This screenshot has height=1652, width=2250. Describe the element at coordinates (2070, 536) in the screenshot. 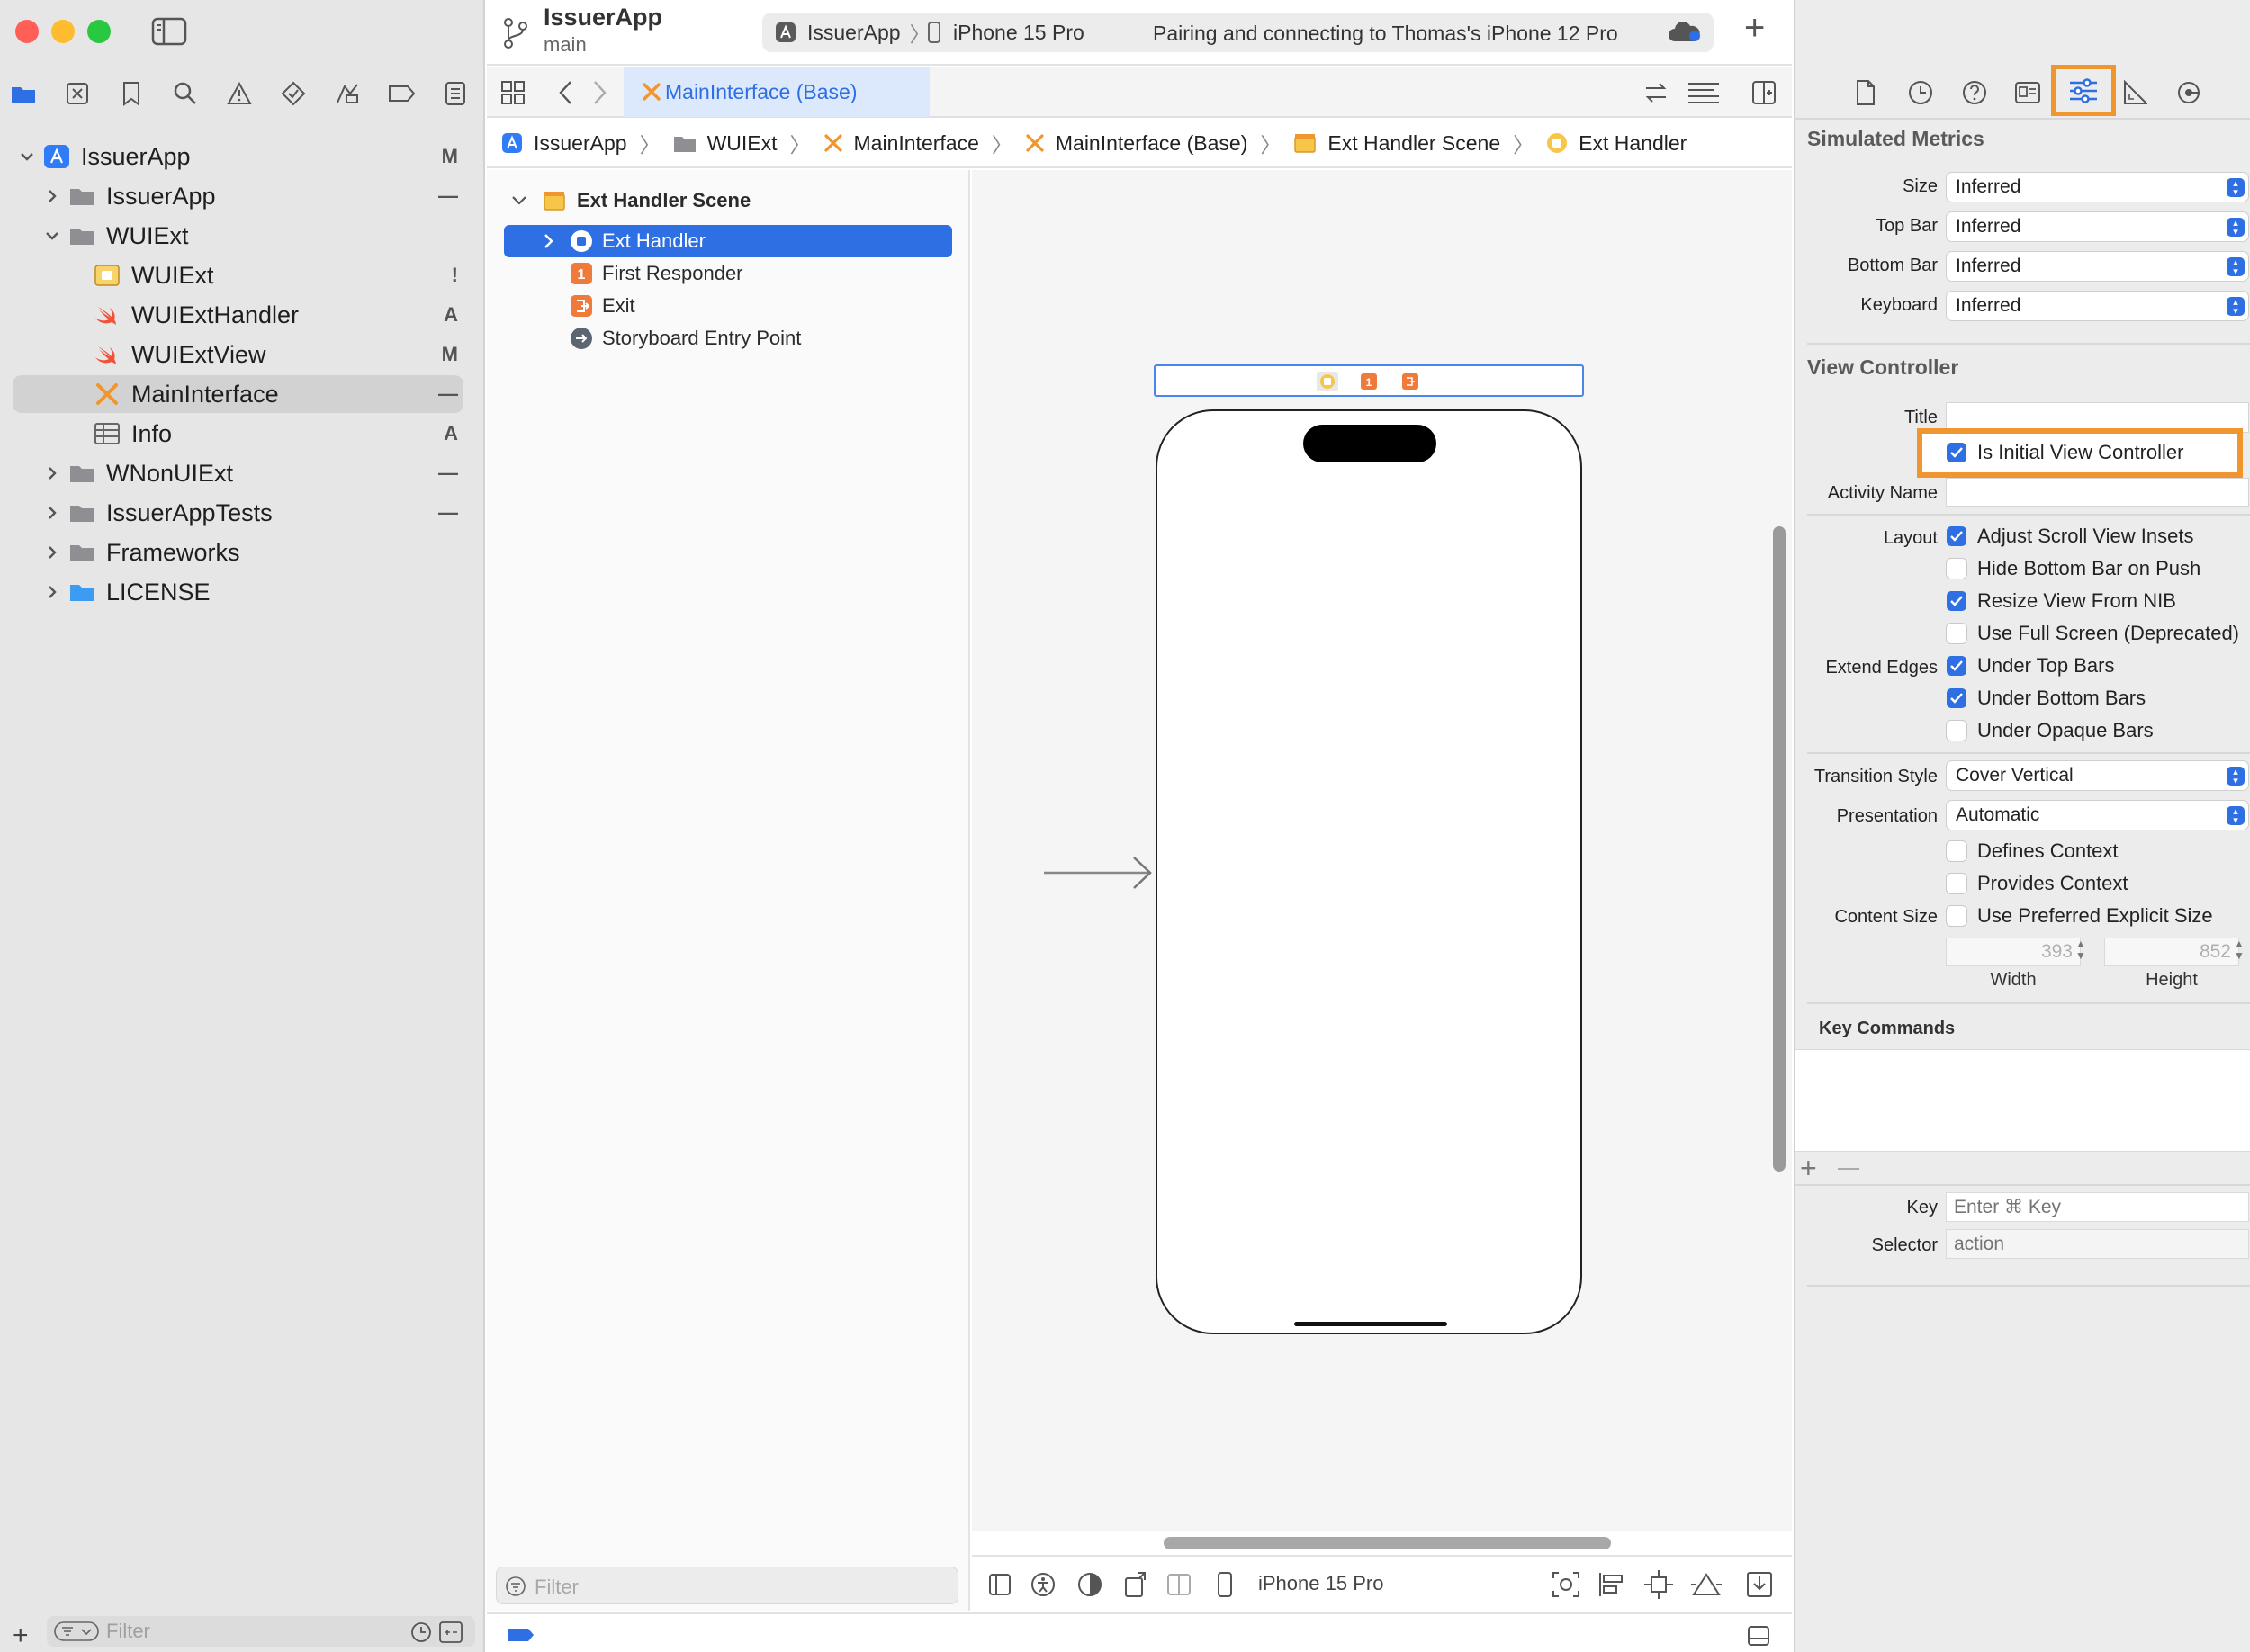

I see `adjust-scroll-insets-checkbox: Adjust Scroll View Insets` at that location.